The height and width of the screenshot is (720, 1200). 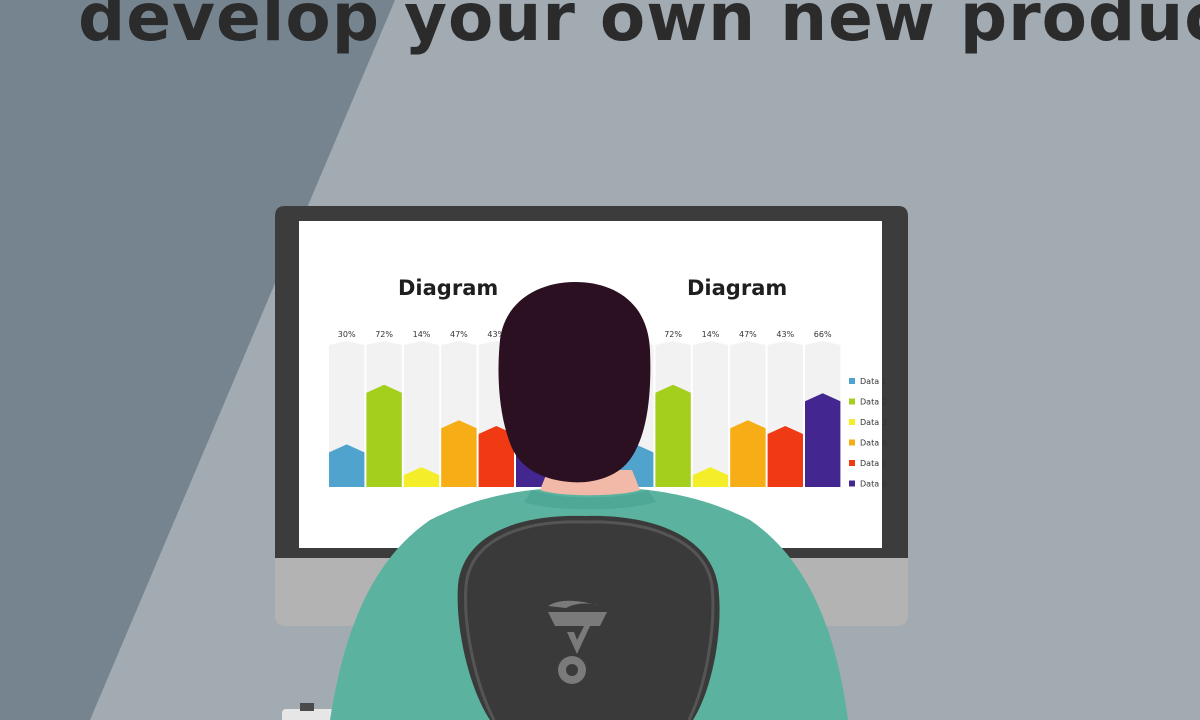 I want to click on hair, so click(x=574, y=382).